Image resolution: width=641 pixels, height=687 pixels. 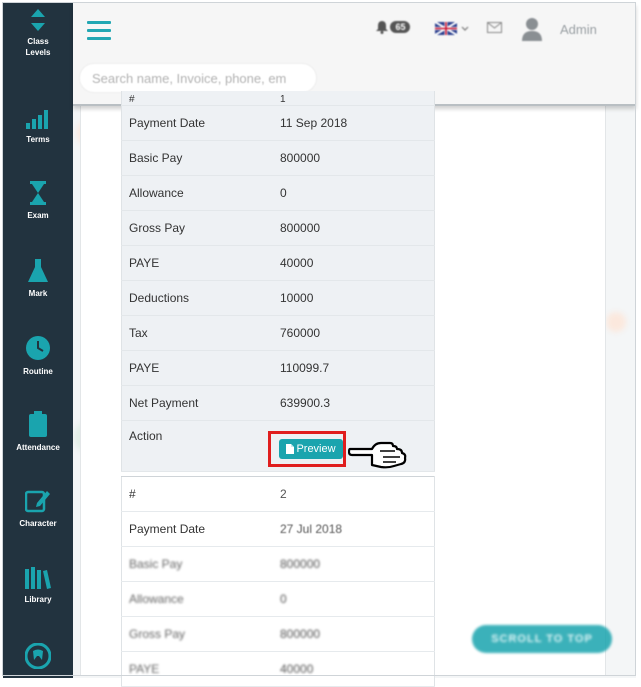 What do you see at coordinates (354, 98) in the screenshot?
I see `row-value: 1` at bounding box center [354, 98].